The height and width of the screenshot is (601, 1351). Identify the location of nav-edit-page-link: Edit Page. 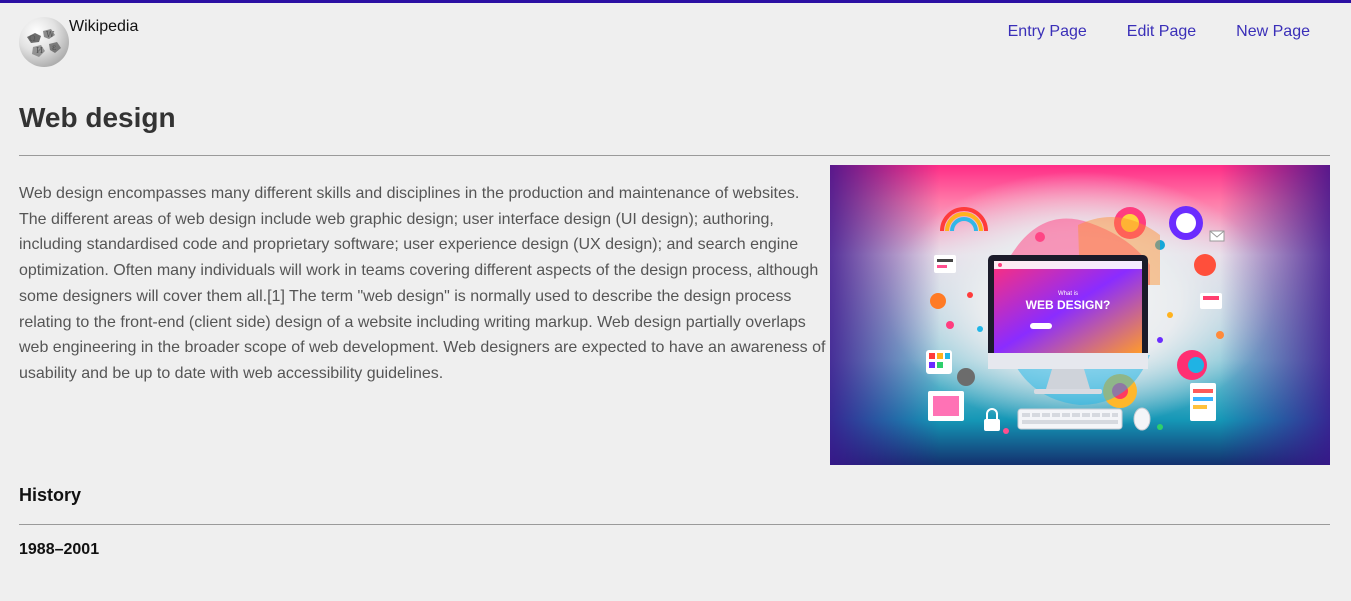
(1161, 32).